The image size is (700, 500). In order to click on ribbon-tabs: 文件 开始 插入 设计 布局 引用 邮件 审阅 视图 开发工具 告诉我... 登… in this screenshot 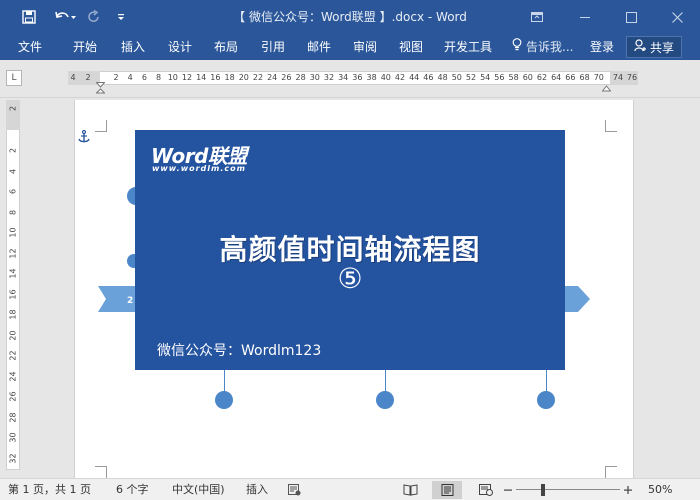, I will do `click(350, 47)`.